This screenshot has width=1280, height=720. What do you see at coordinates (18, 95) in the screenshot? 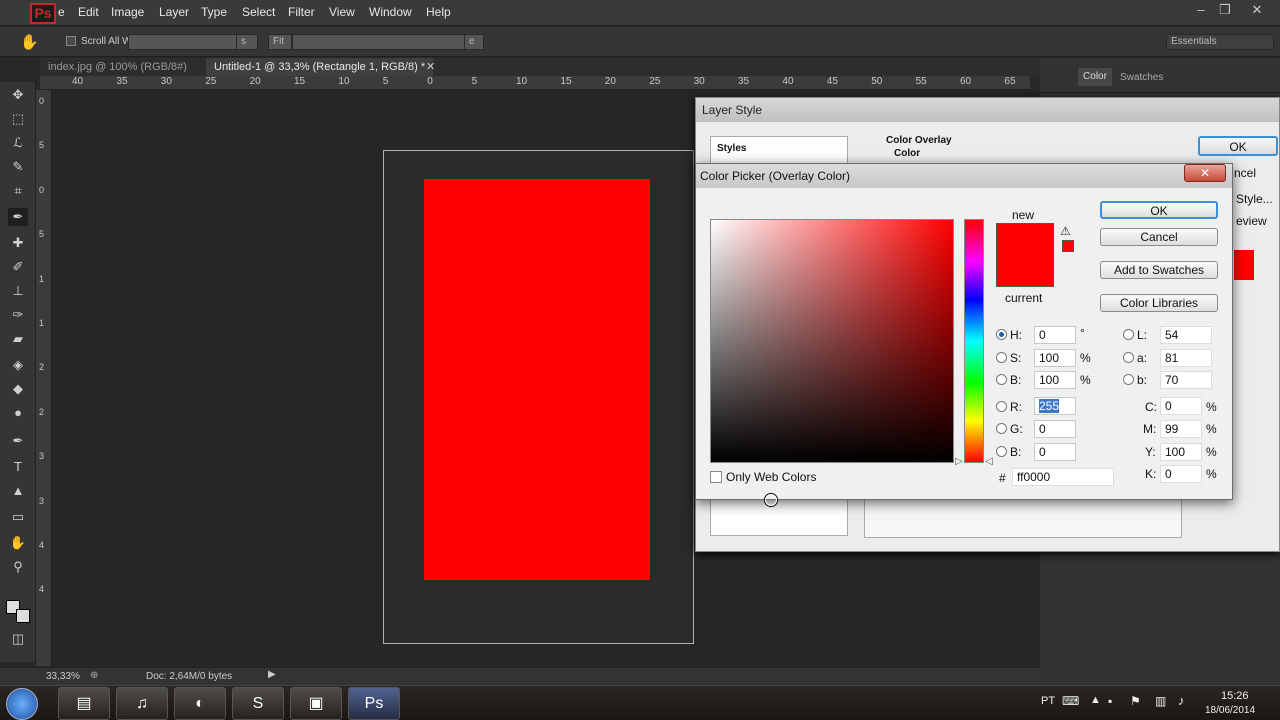
I see `move-tool-icon: ✥` at bounding box center [18, 95].